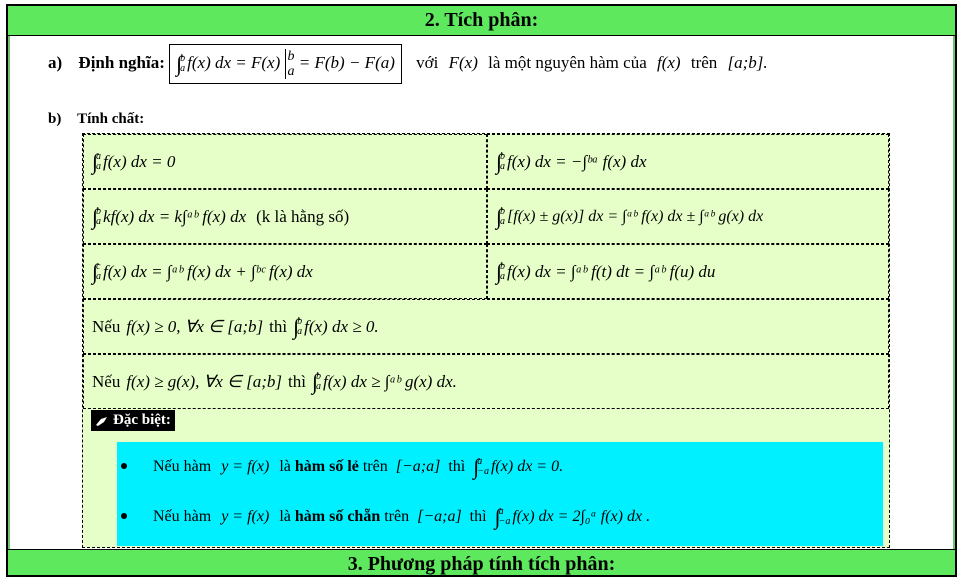  What do you see at coordinates (139, 161) in the screenshot?
I see `property-formula: f(x) dx = 0` at bounding box center [139, 161].